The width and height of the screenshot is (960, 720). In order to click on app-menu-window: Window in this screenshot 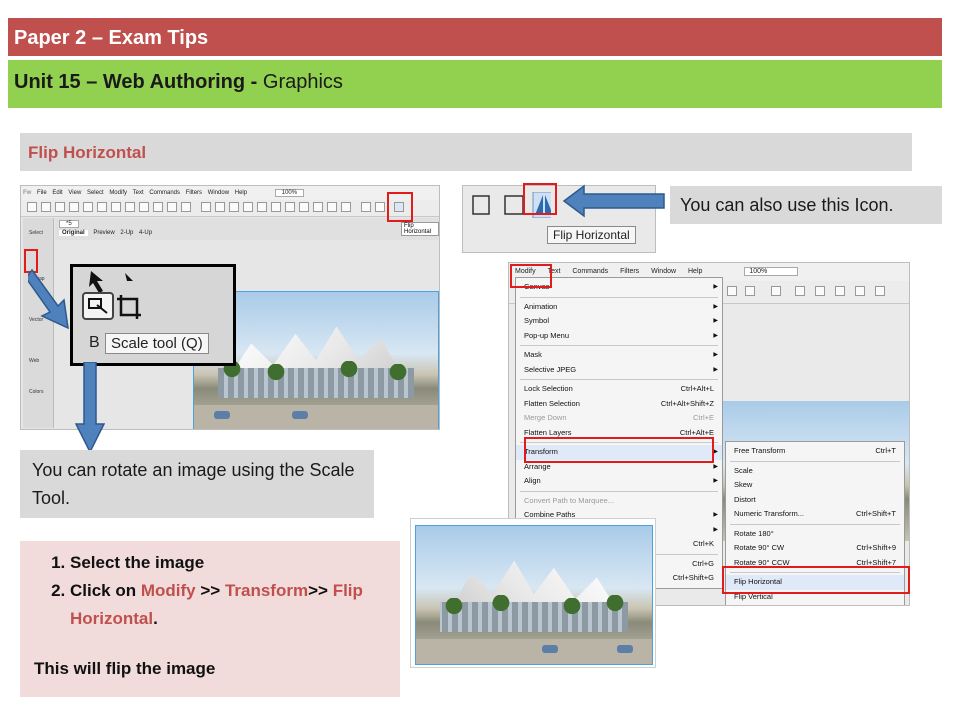, I will do `click(218, 193)`.